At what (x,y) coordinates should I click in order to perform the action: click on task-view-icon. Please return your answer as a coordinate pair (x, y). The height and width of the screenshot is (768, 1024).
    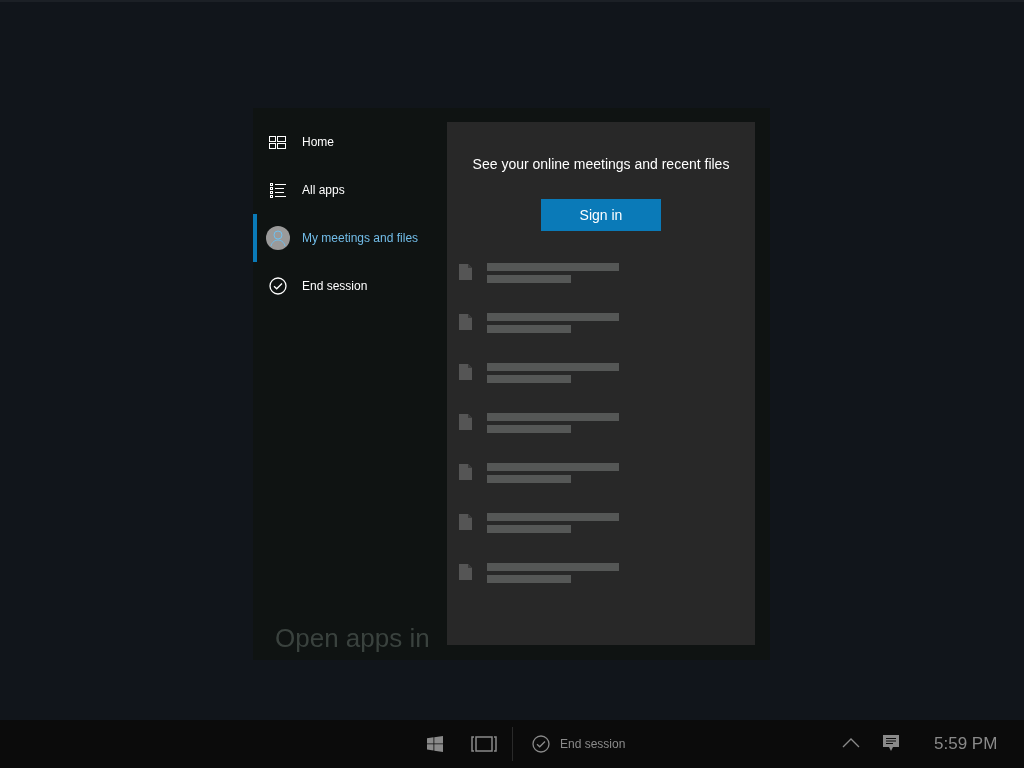
    Looking at the image, I should click on (484, 744).